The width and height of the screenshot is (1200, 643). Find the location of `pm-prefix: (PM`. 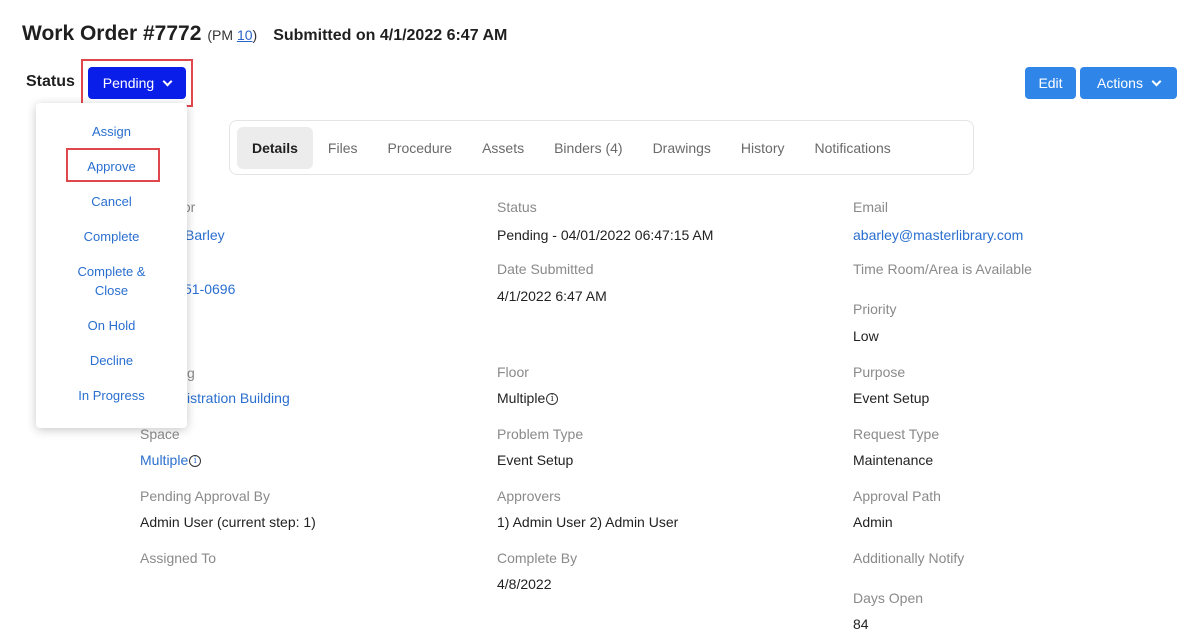

pm-prefix: (PM is located at coordinates (220, 35).